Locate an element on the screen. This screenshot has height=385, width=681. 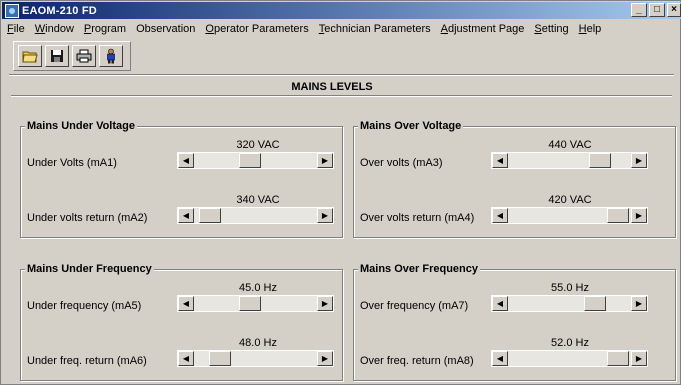
menu-observation: Observation is located at coordinates (165, 29).